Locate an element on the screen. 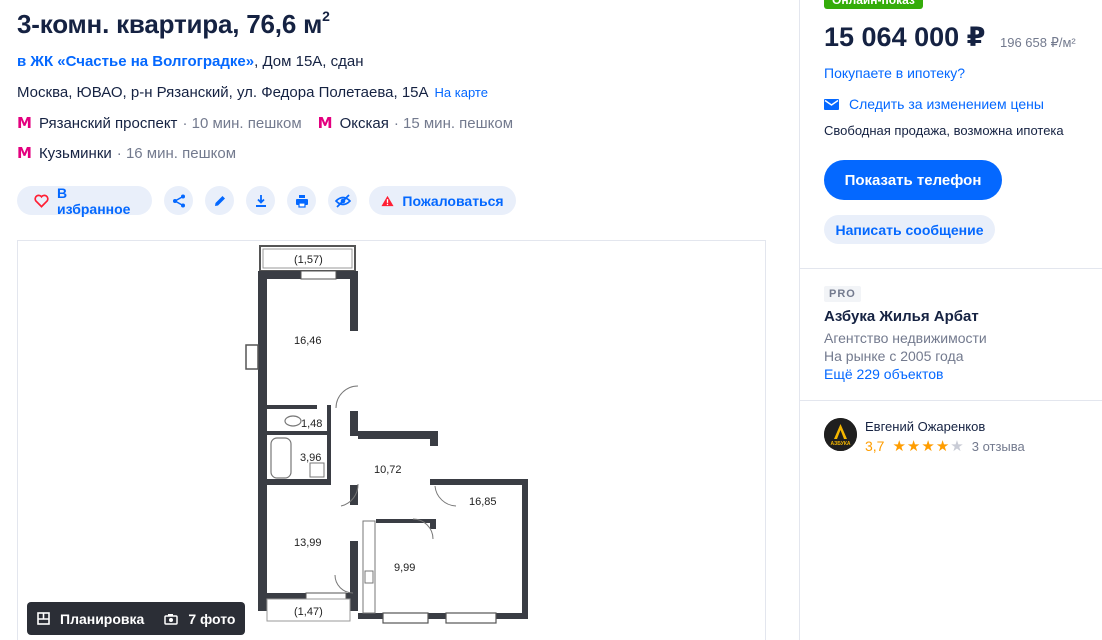  room-label: 10,72 is located at coordinates (388, 470).